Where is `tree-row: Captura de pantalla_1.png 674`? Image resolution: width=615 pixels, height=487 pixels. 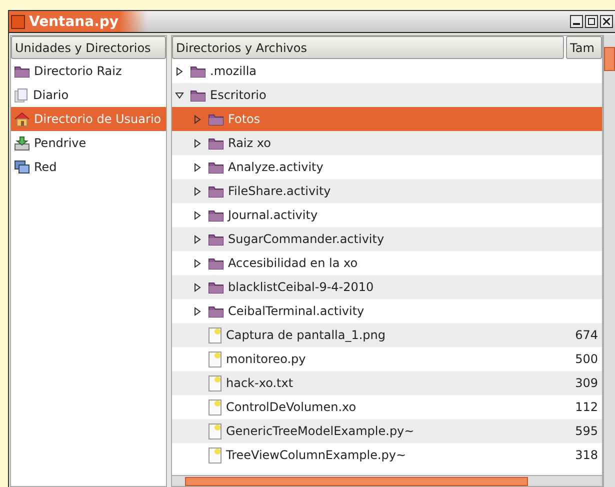 tree-row: Captura de pantalla_1.png 674 is located at coordinates (387, 335).